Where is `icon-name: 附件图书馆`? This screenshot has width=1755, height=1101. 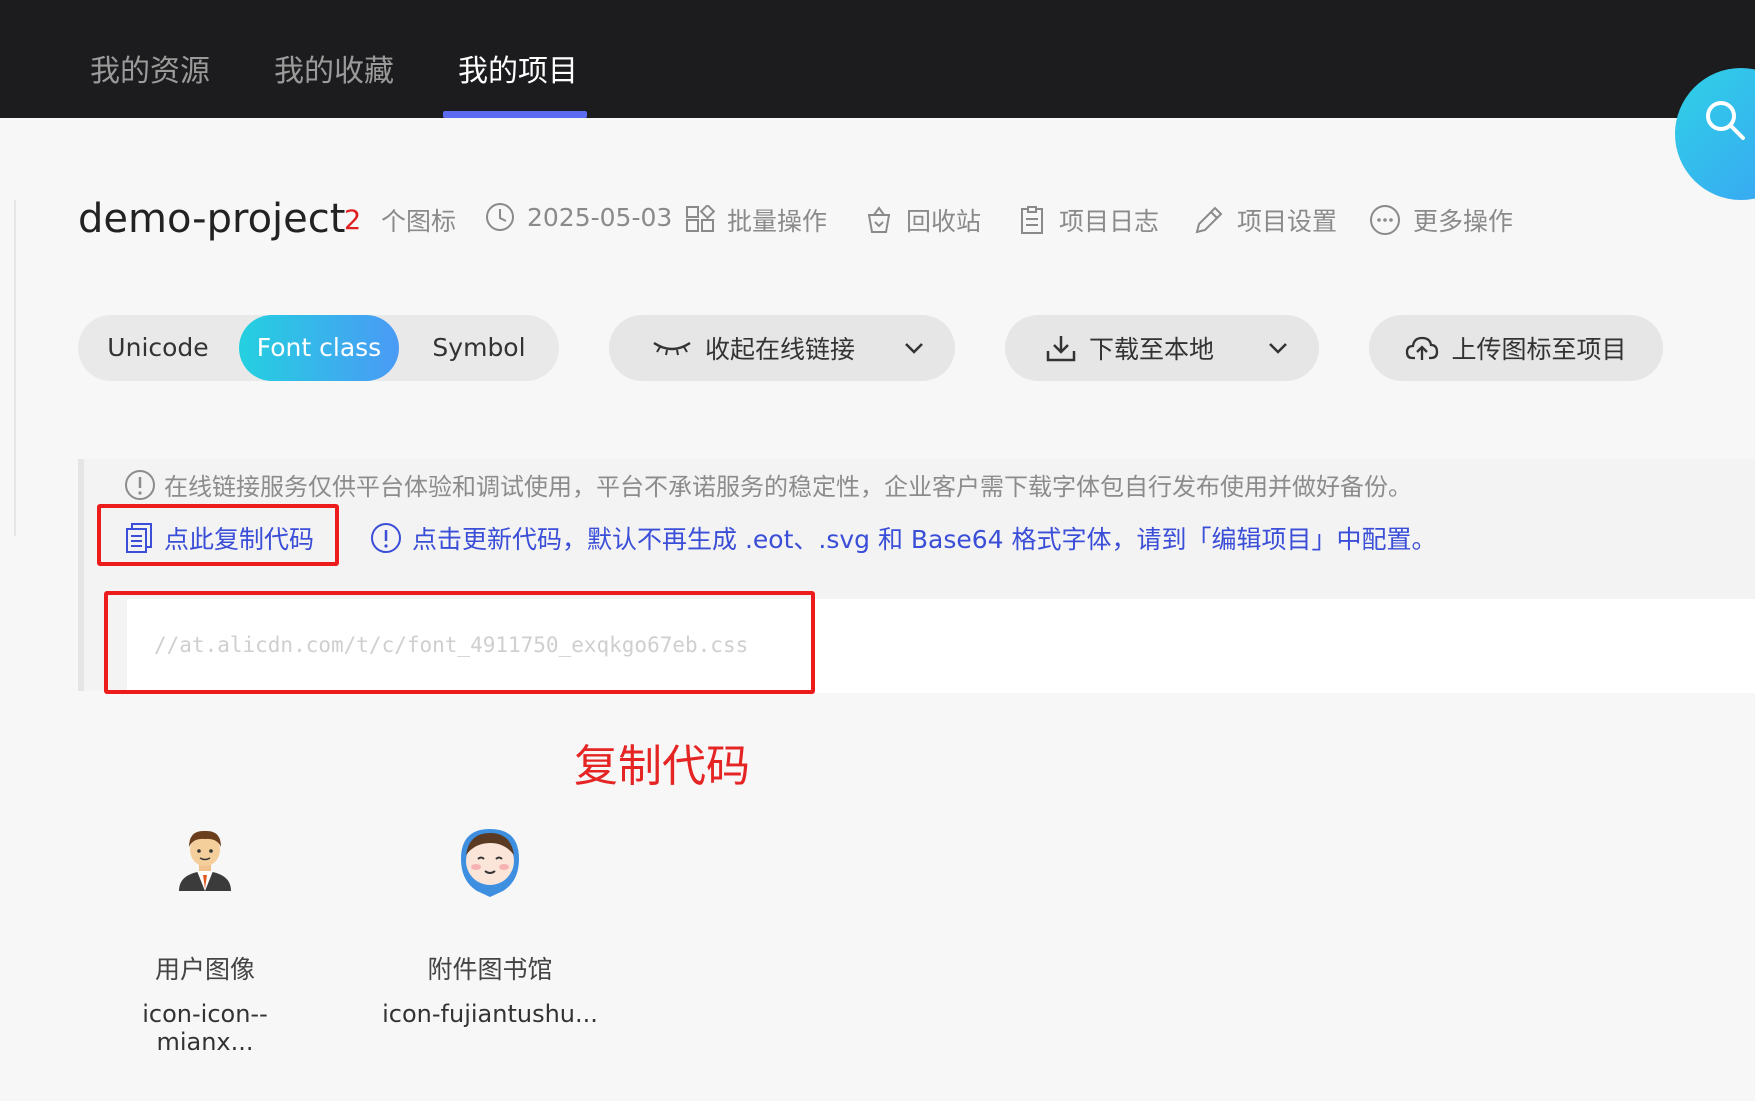
icon-name: 附件图书馆 is located at coordinates (490, 969).